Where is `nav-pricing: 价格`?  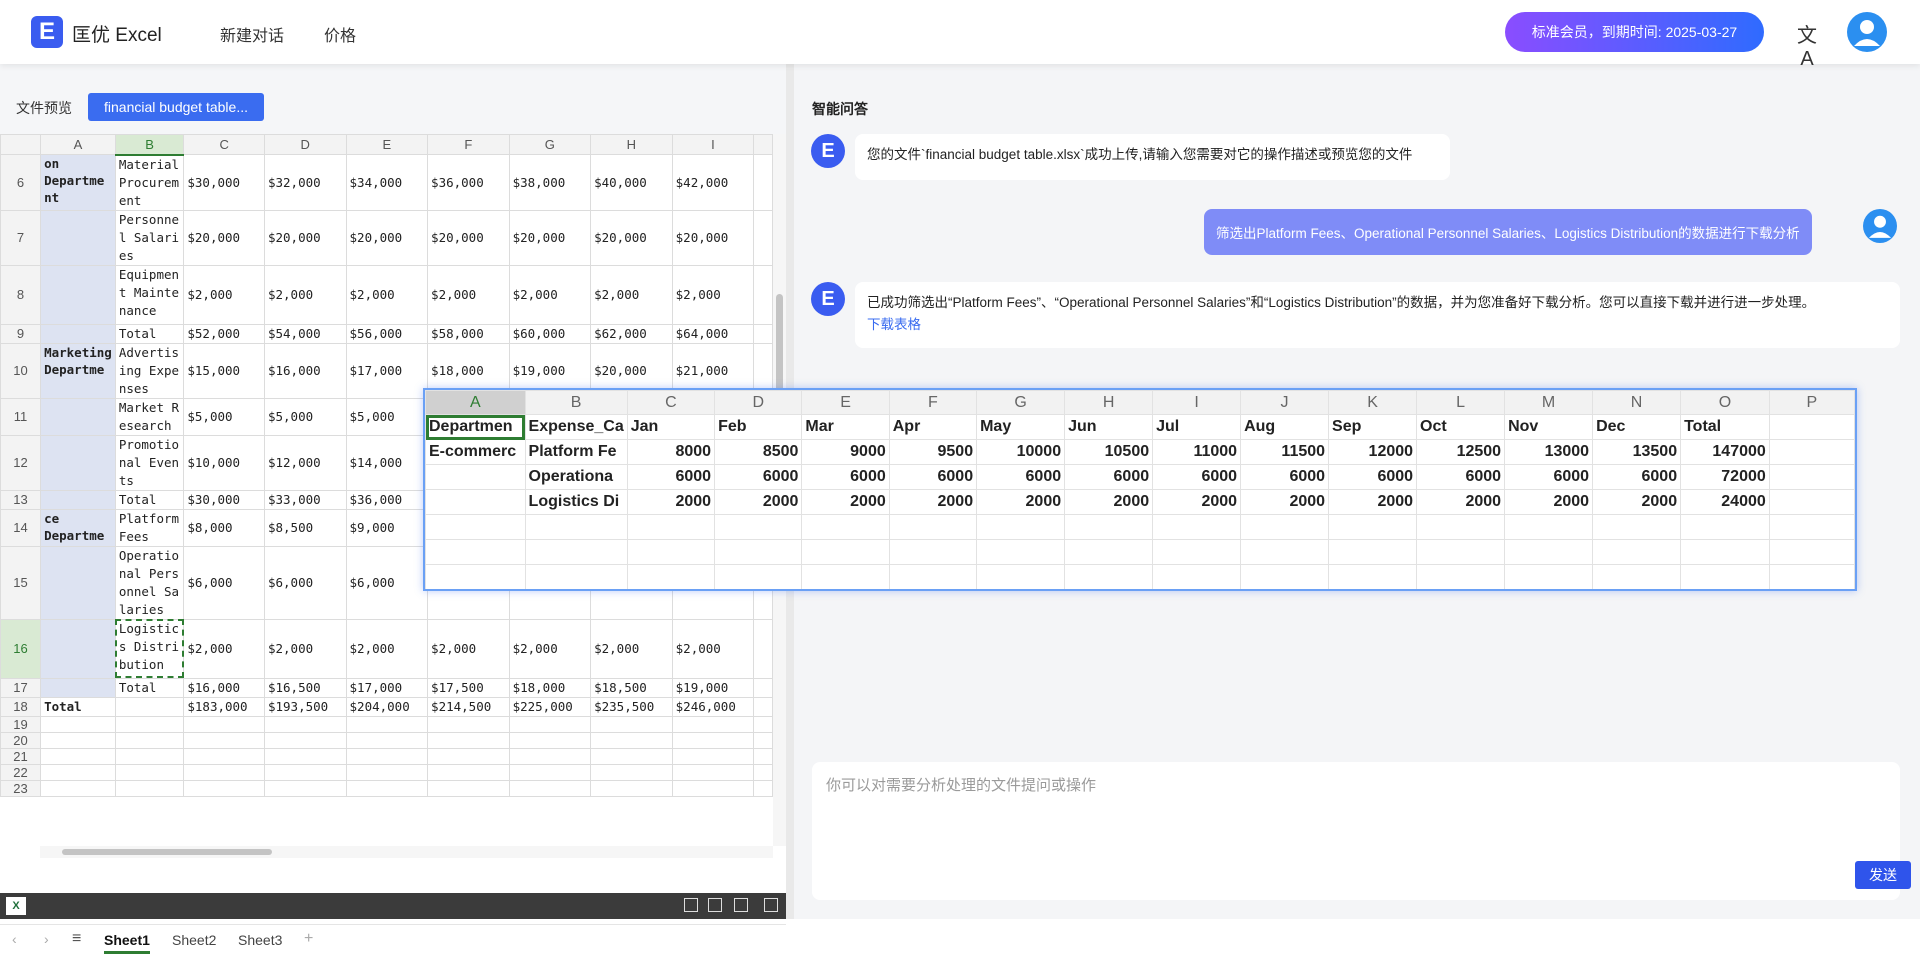
nav-pricing: 价格 is located at coordinates (340, 34).